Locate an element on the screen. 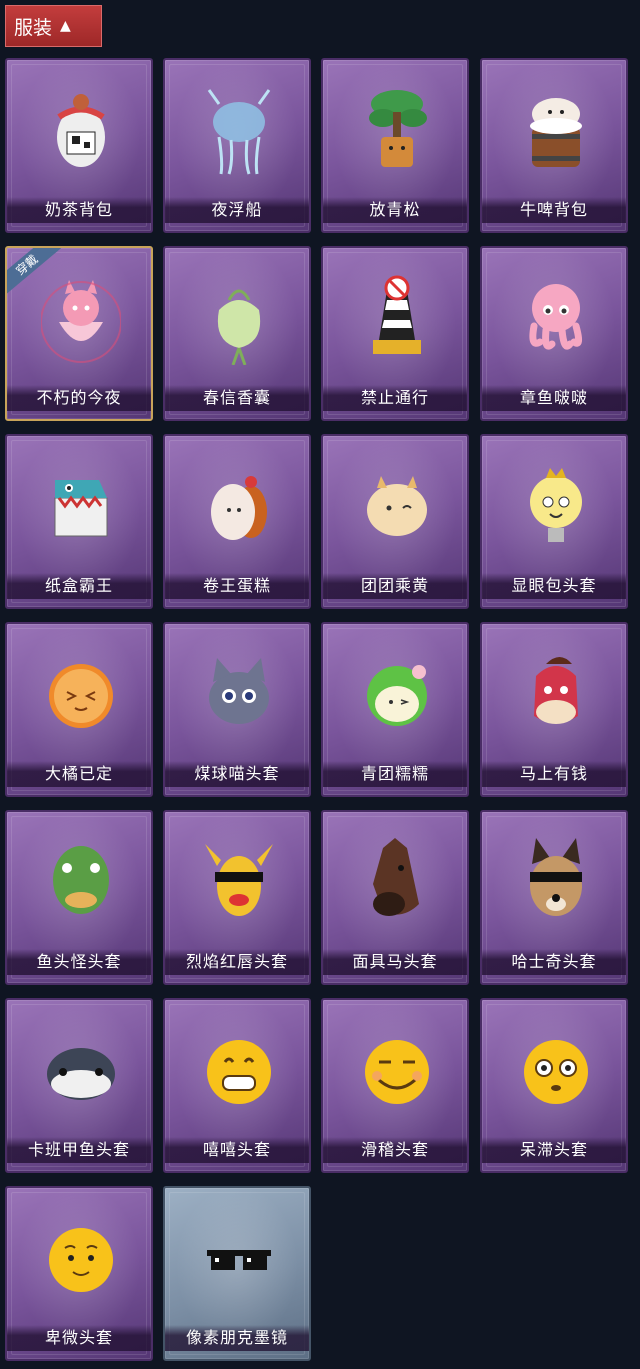 The height and width of the screenshot is (1369, 640). outfit-card-label: 放青松 is located at coordinates (395, 210).